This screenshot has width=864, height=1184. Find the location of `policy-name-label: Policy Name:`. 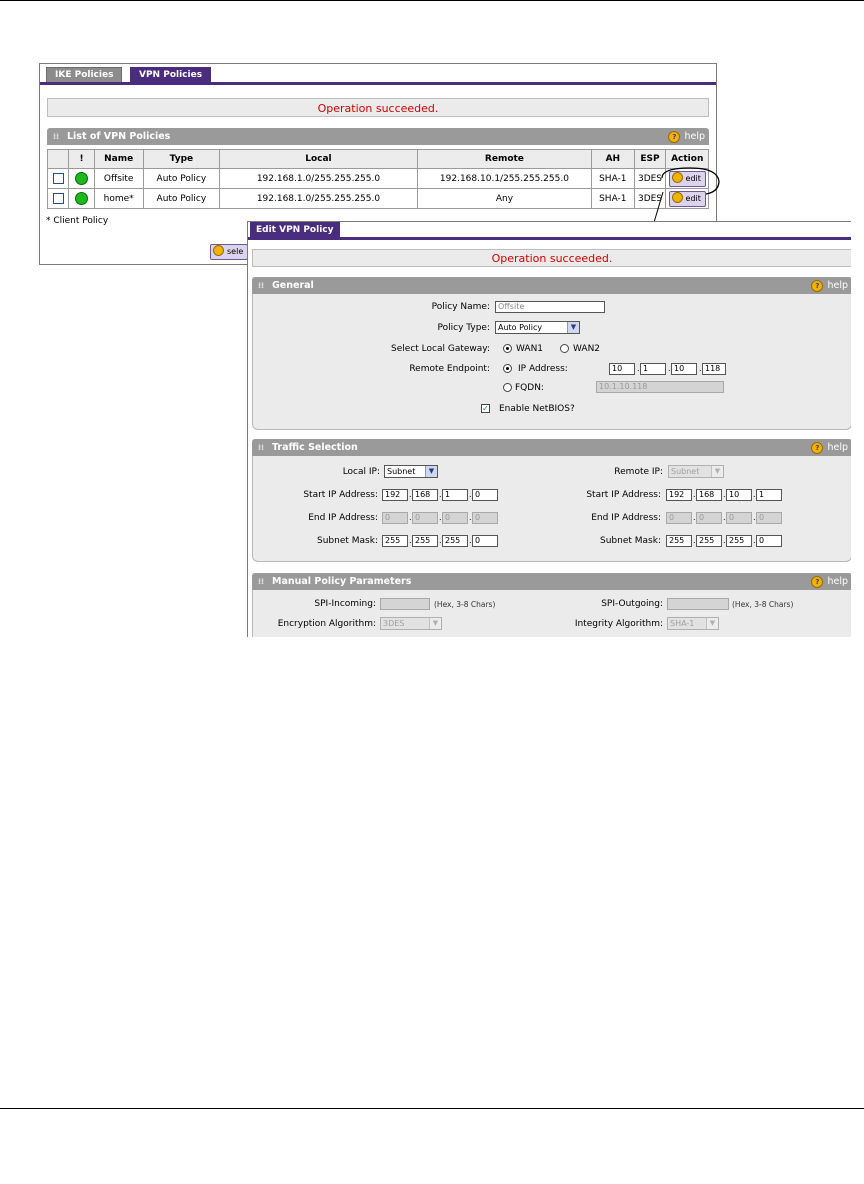

policy-name-label: Policy Name: is located at coordinates (460, 307).